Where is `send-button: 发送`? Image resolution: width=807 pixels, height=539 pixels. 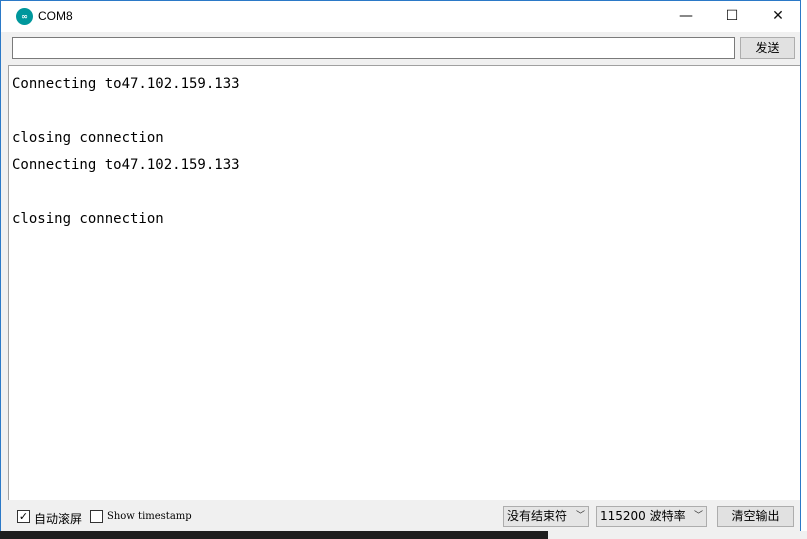 send-button: 发送 is located at coordinates (767, 48).